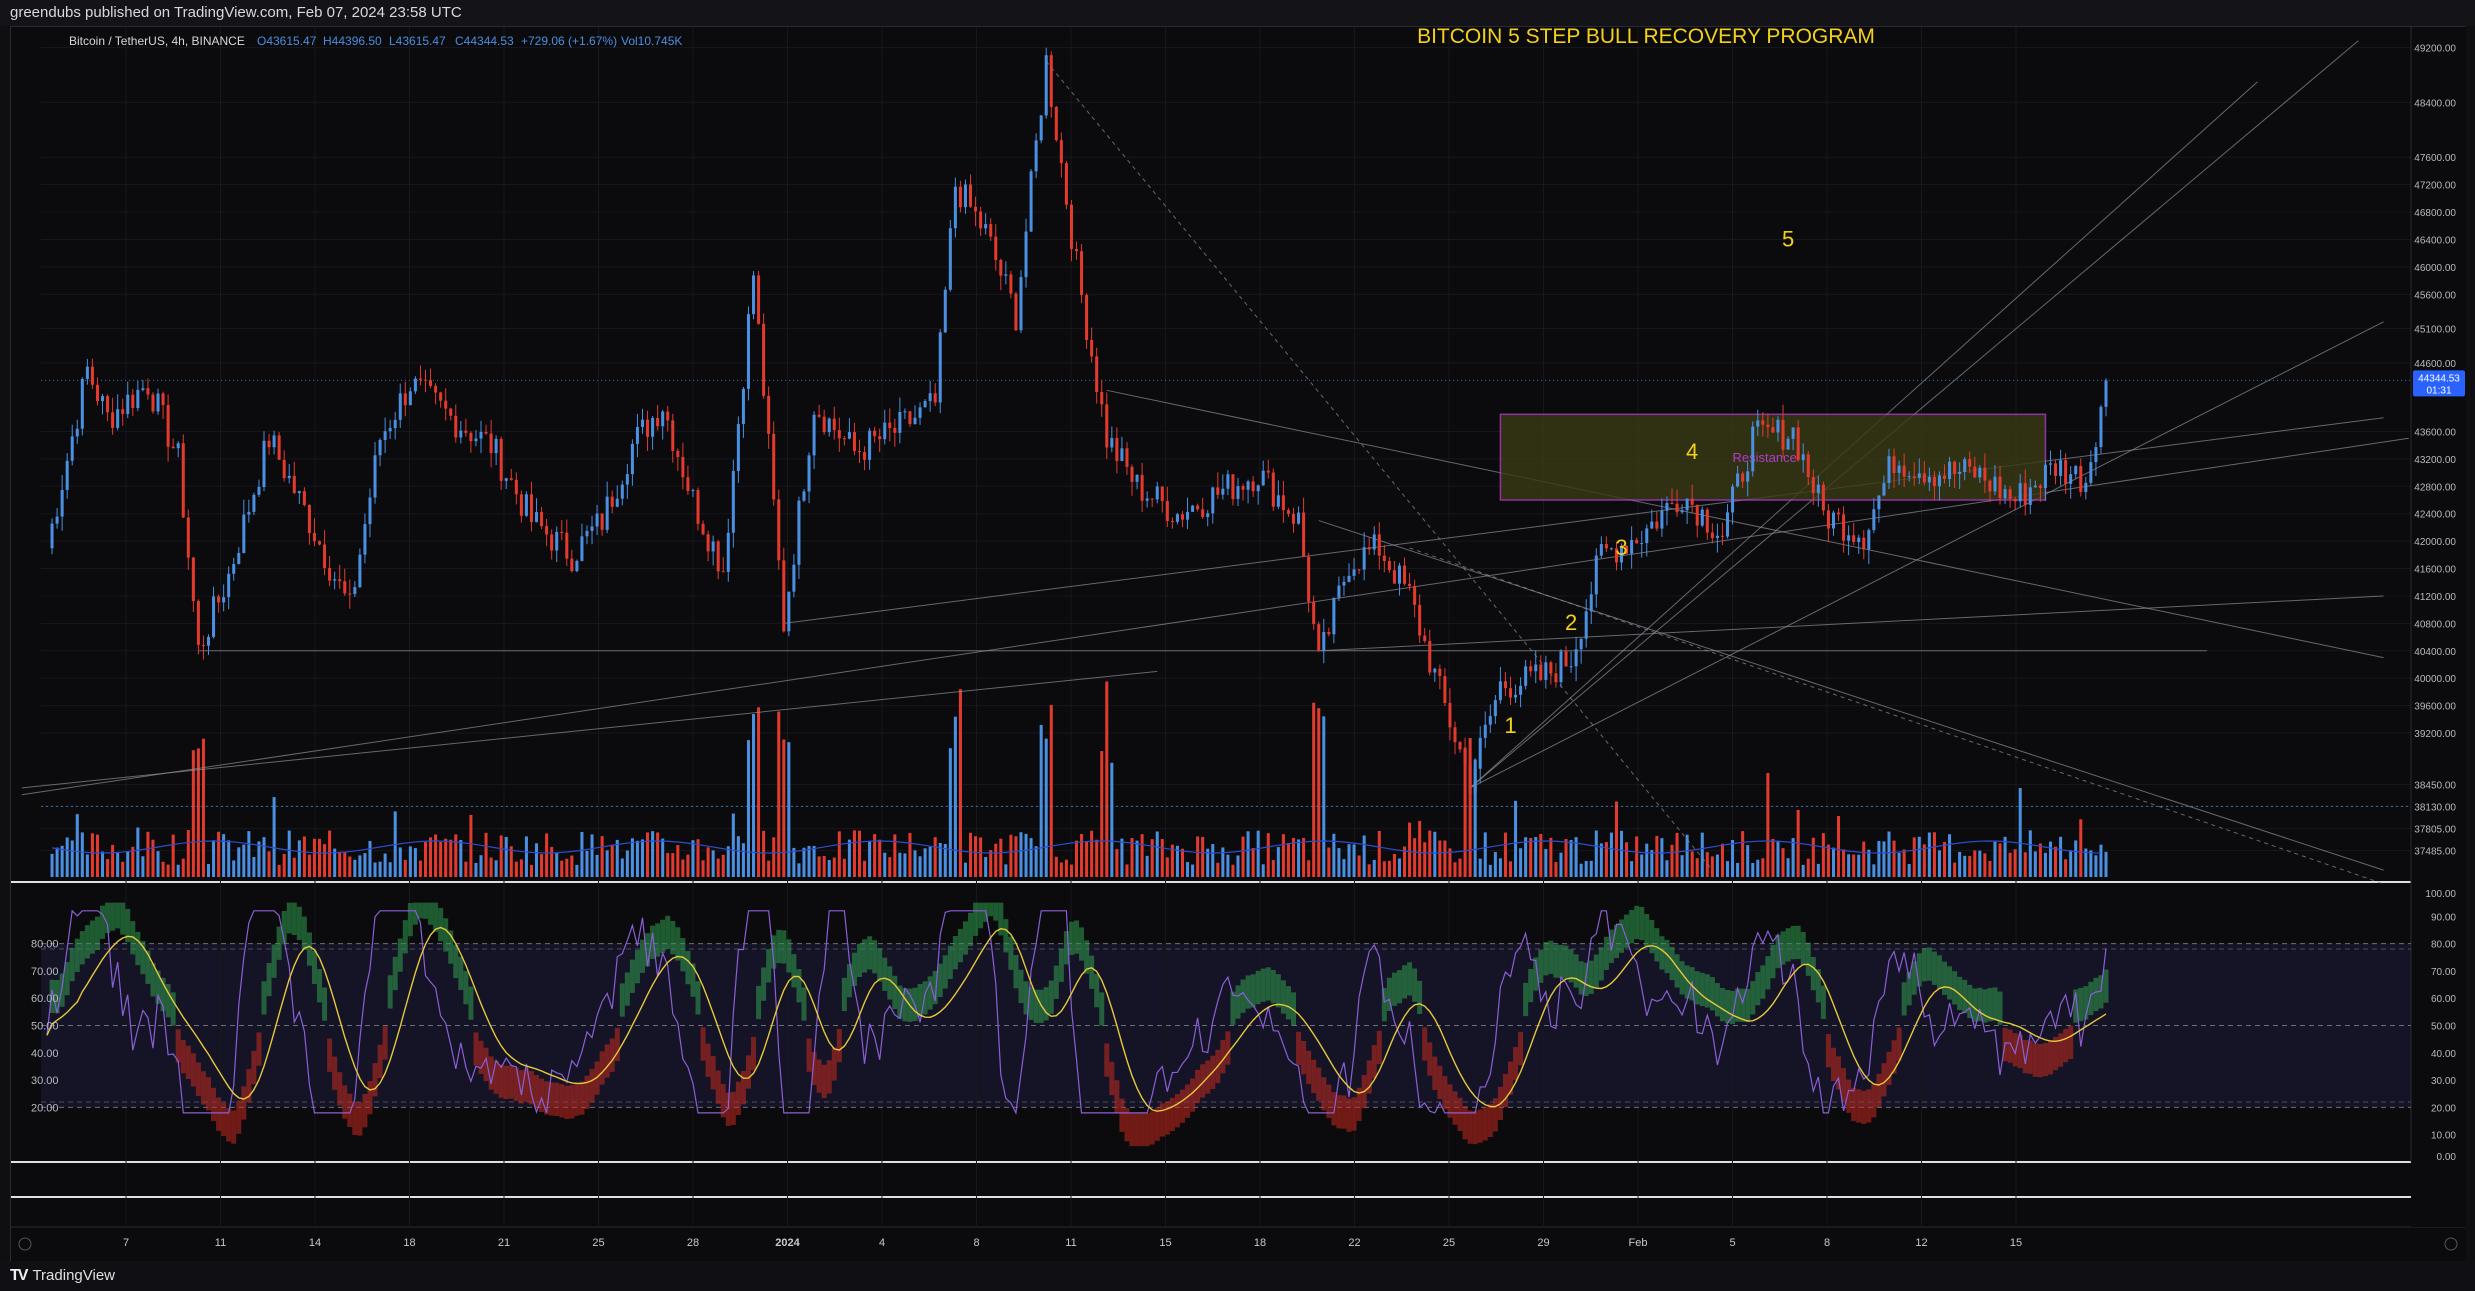 This screenshot has width=2475, height=1291. I want to click on time-tick-label: 25, so click(1449, 1243).